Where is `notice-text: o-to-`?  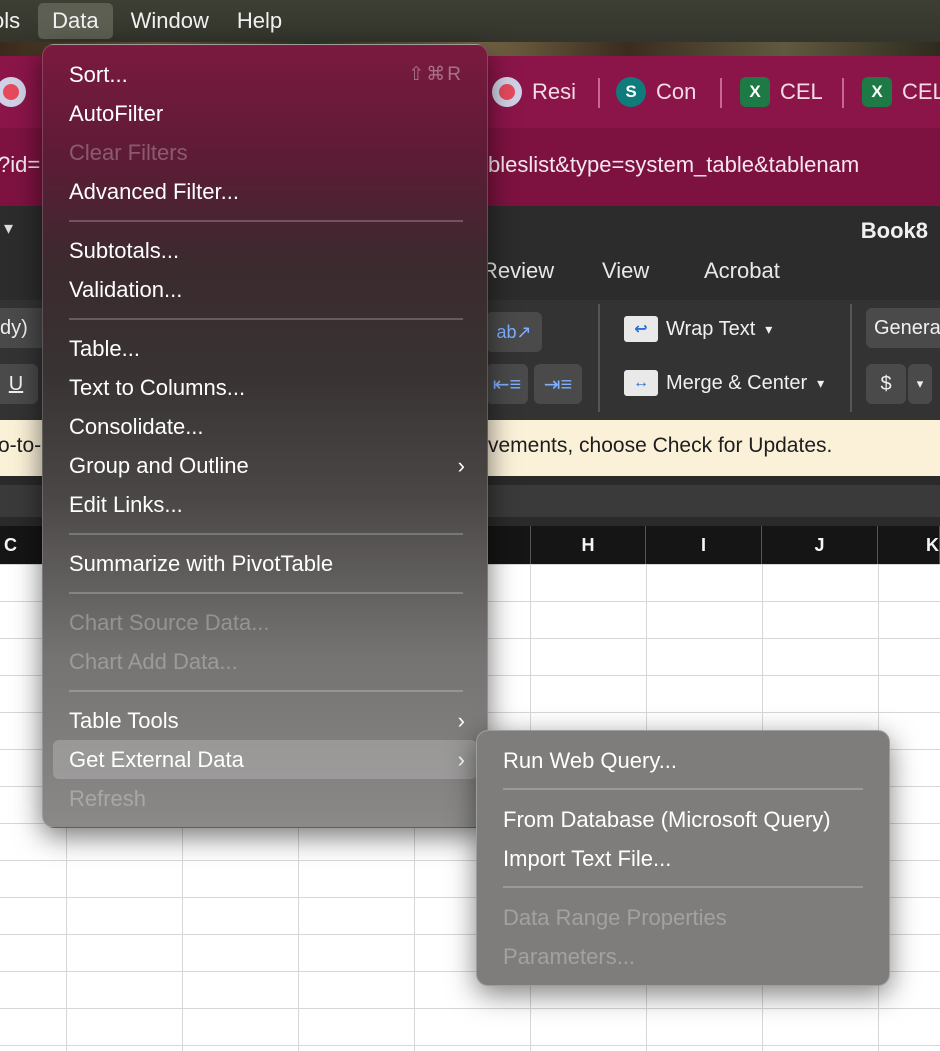
notice-text: o-to- is located at coordinates (21, 445).